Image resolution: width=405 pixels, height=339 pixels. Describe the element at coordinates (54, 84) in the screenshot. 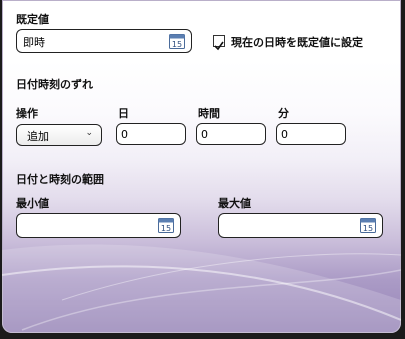

I see `offset-heading: 日付時刻のずれ` at that location.